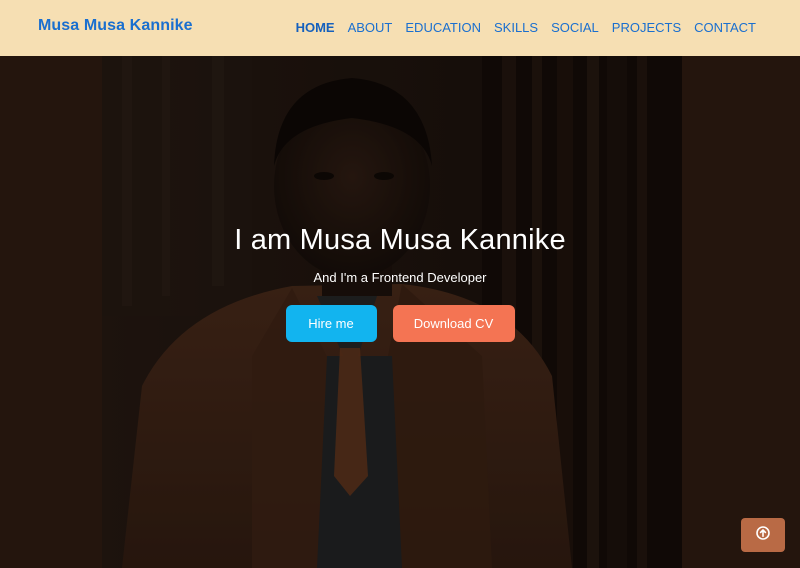  I want to click on hero-title: I am Musa Musa Kannike, so click(400, 240).